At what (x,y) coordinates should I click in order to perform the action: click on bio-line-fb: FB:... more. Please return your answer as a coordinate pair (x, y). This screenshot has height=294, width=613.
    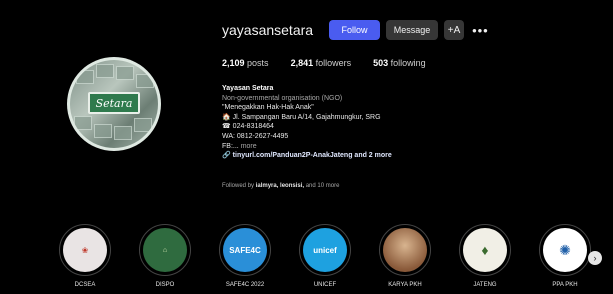
    Looking at the image, I should click on (239, 146).